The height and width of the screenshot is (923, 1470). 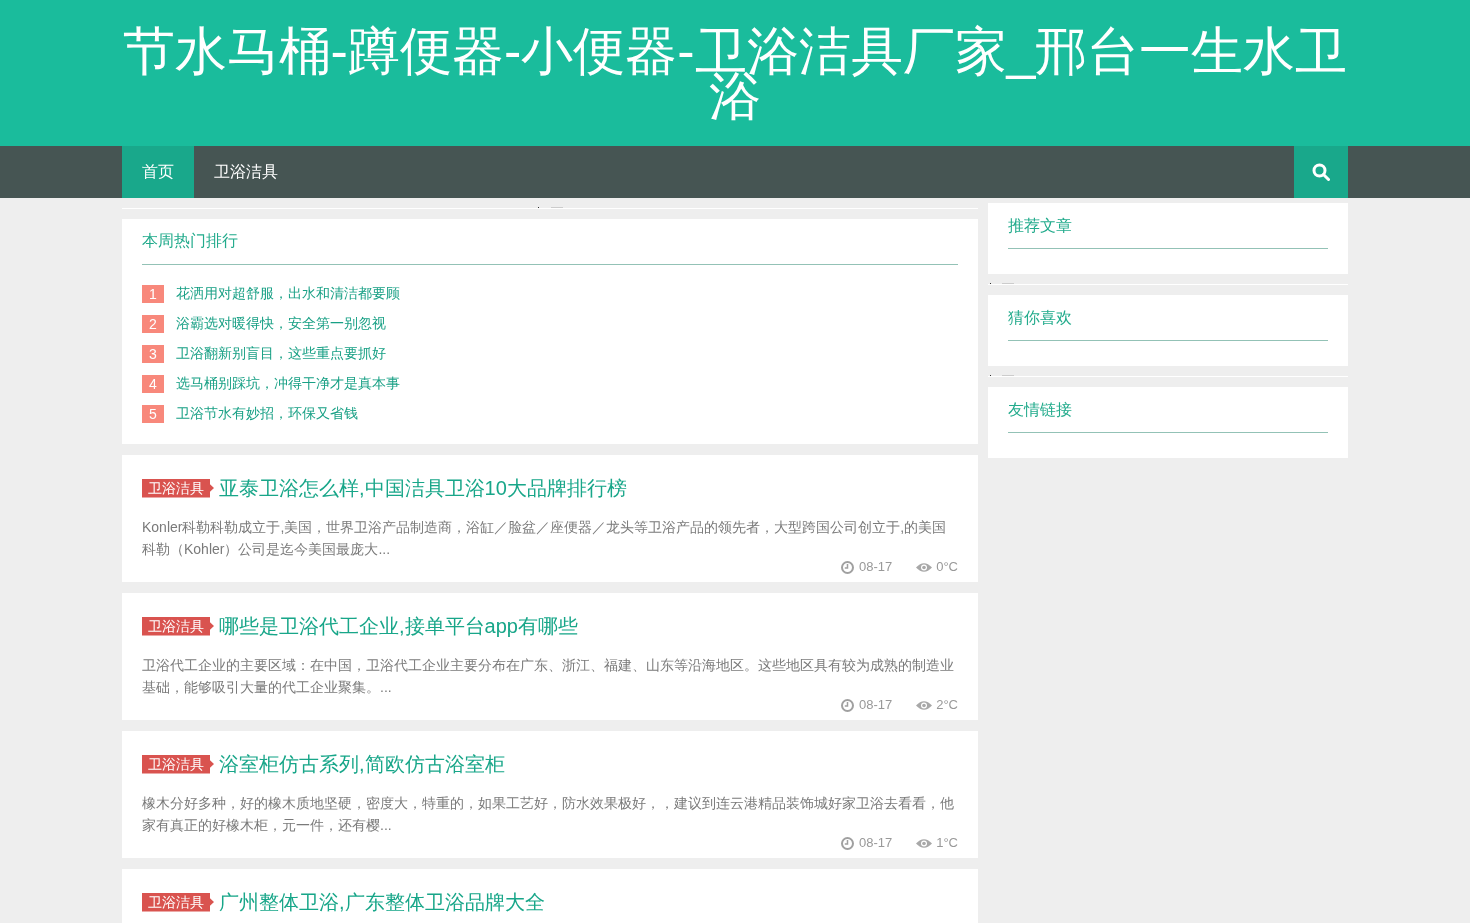 What do you see at coordinates (153, 294) in the screenshot?
I see `rank-number: 1` at bounding box center [153, 294].